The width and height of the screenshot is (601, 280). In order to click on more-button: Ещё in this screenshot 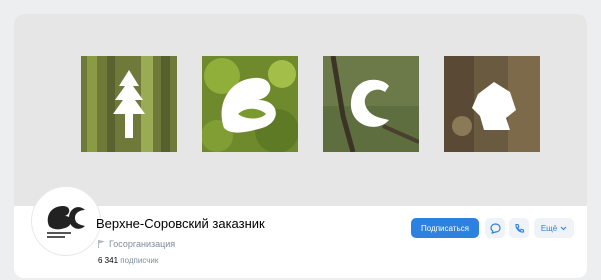, I will do `click(554, 228)`.